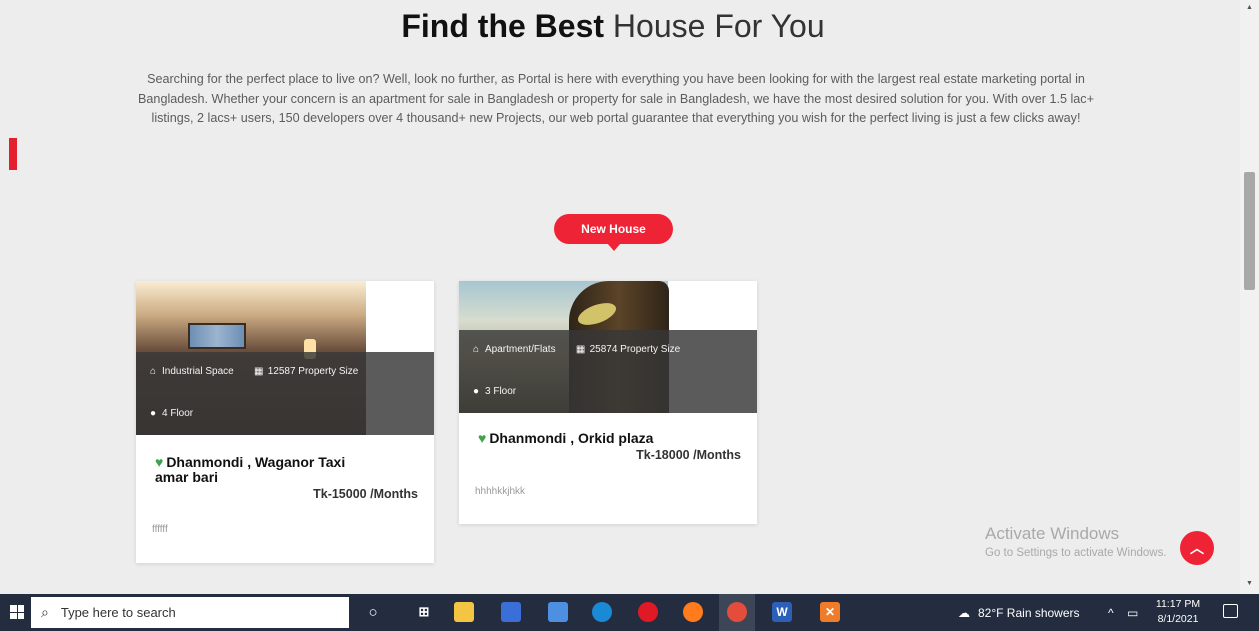 The image size is (1259, 631). I want to click on firefox-icon, so click(693, 612).